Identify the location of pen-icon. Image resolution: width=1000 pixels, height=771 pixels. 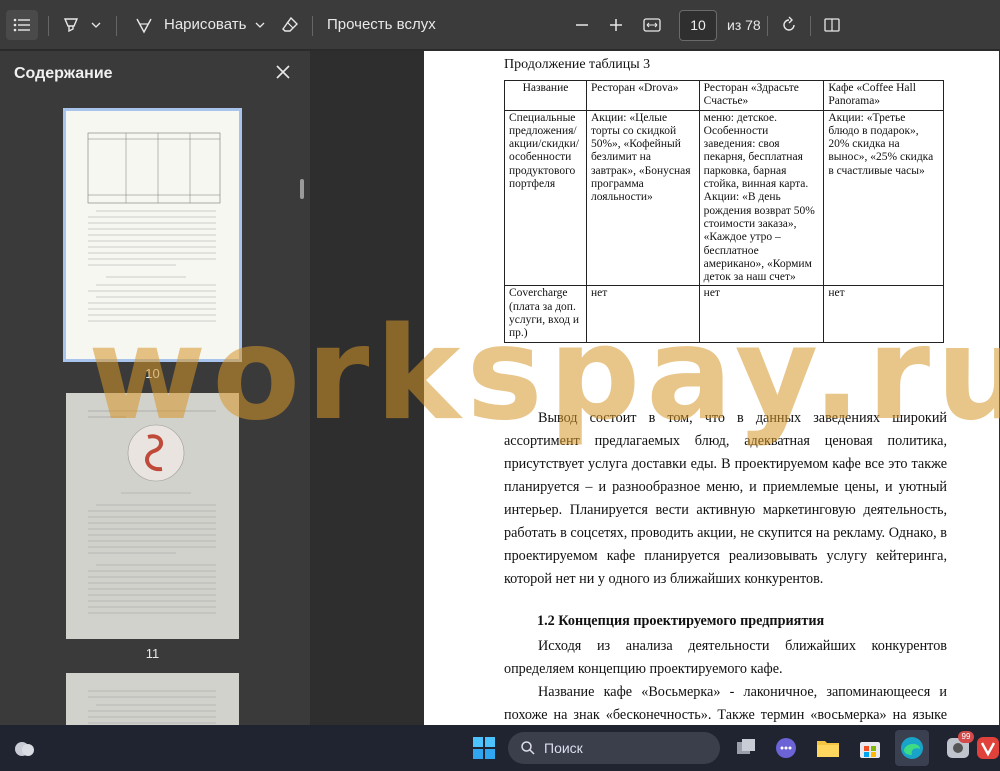
(144, 26).